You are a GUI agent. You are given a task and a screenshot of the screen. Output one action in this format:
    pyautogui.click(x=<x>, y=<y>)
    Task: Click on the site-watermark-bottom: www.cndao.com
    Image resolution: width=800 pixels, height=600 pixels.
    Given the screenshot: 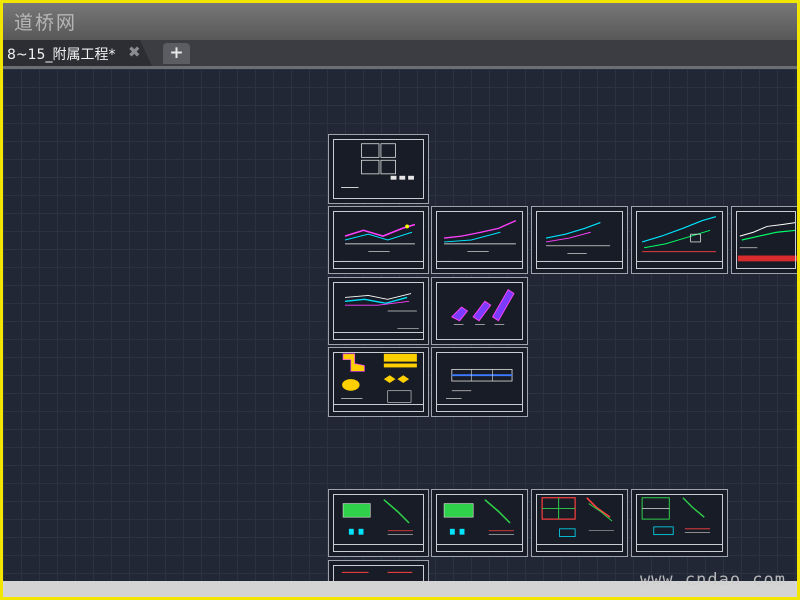 What is the action you would take?
    pyautogui.click(x=712, y=580)
    